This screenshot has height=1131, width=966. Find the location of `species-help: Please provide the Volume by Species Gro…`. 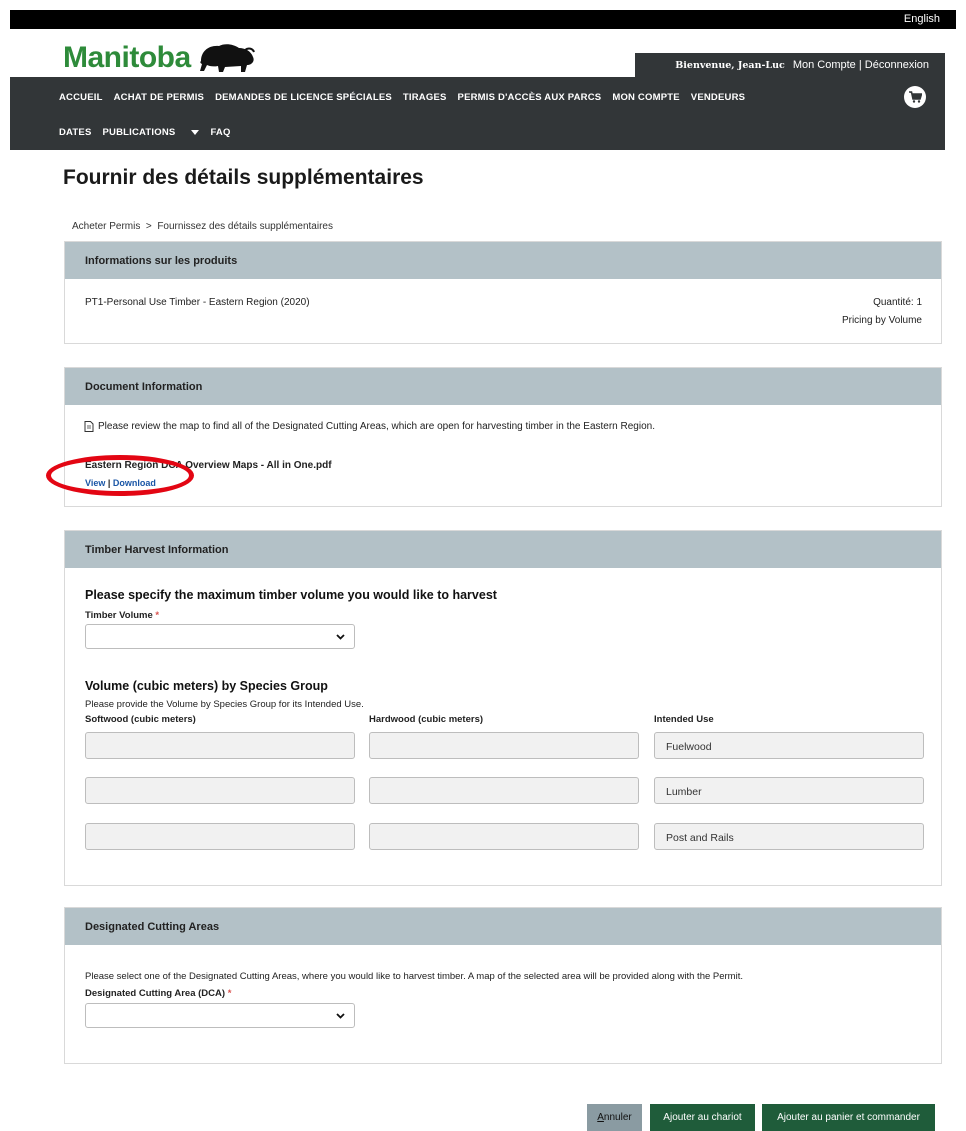

species-help: Please provide the Volume by Species Gro… is located at coordinates (224, 704).